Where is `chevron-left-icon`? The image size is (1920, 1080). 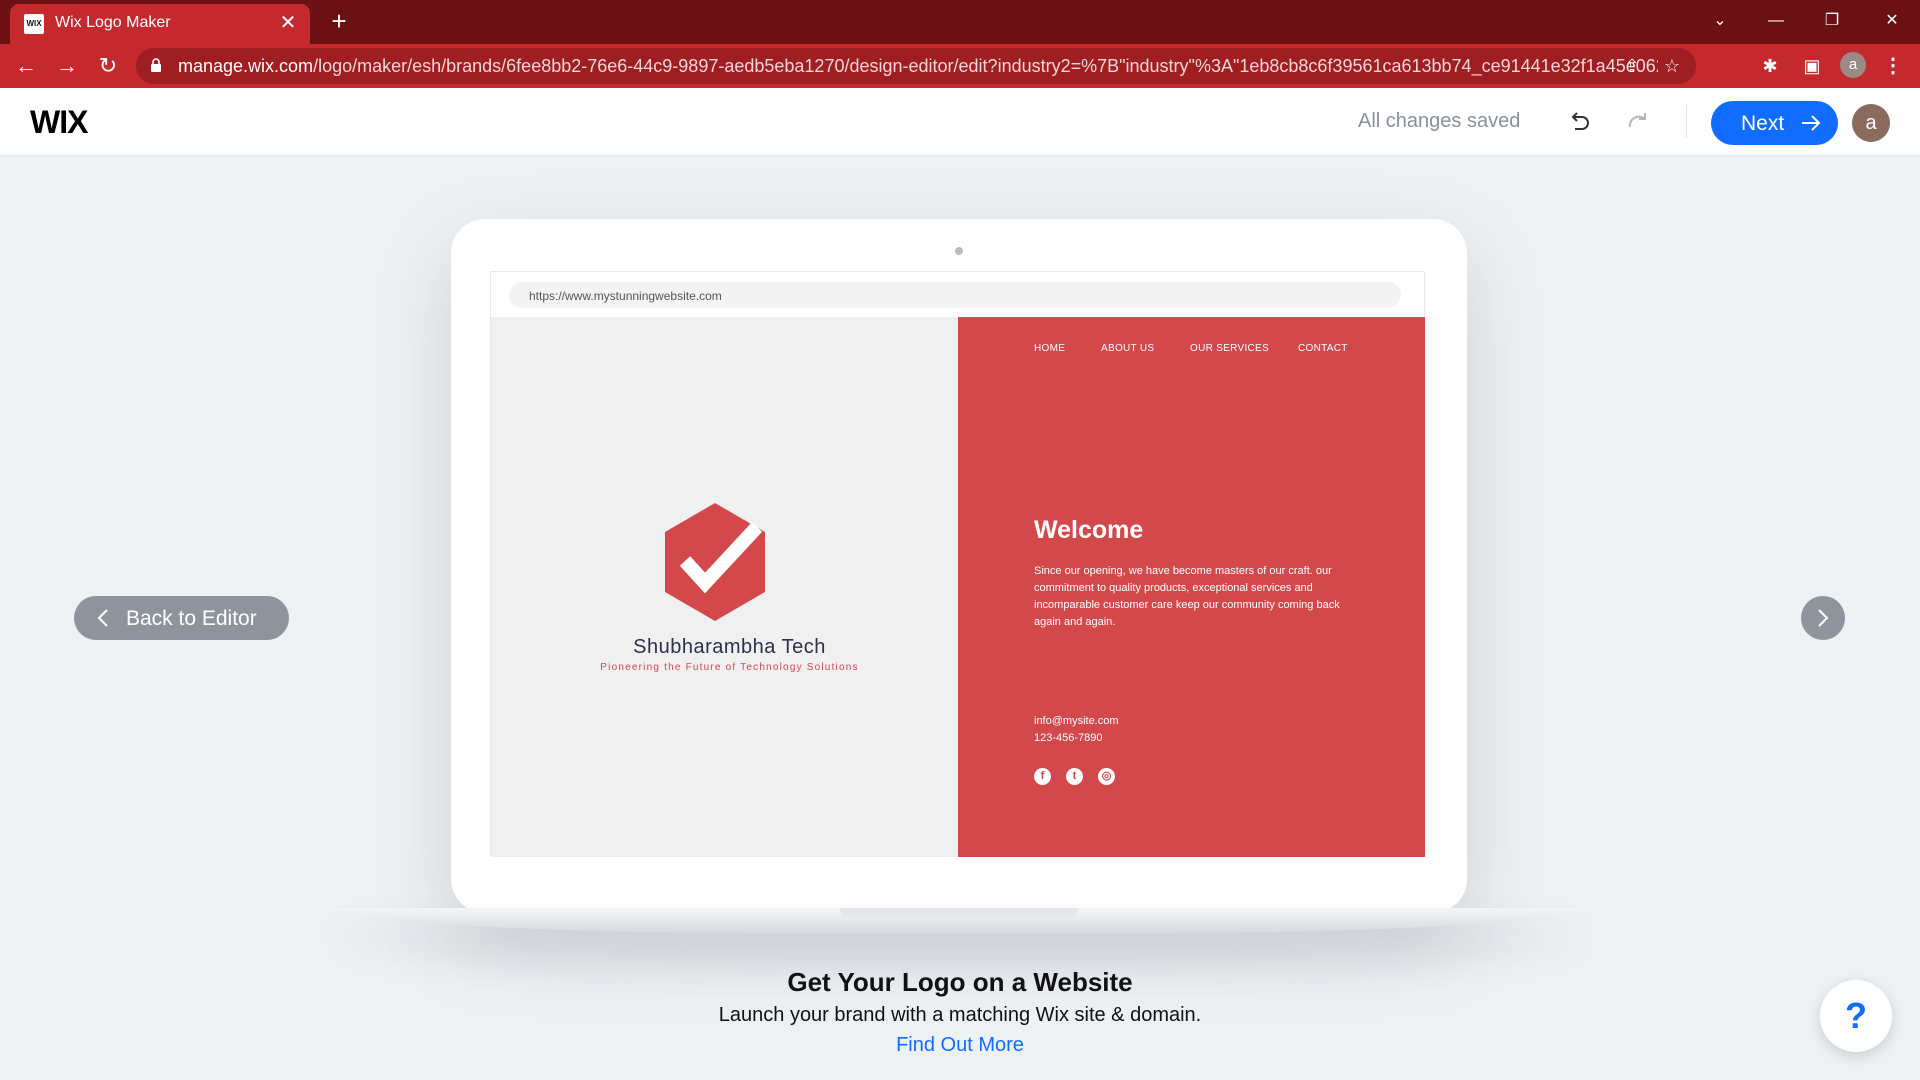
chevron-left-icon is located at coordinates (102, 618).